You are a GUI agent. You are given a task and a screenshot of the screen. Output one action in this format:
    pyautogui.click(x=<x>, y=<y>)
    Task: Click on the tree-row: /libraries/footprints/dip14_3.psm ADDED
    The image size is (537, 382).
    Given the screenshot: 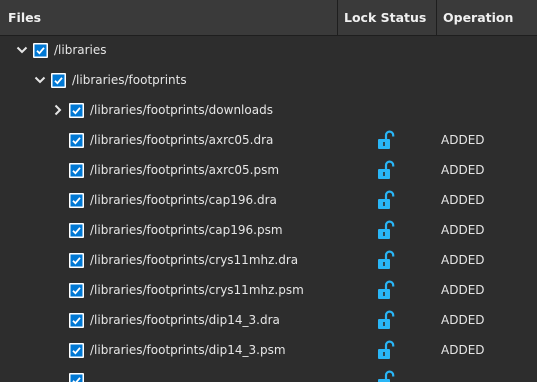 What is the action you would take?
    pyautogui.click(x=268, y=351)
    